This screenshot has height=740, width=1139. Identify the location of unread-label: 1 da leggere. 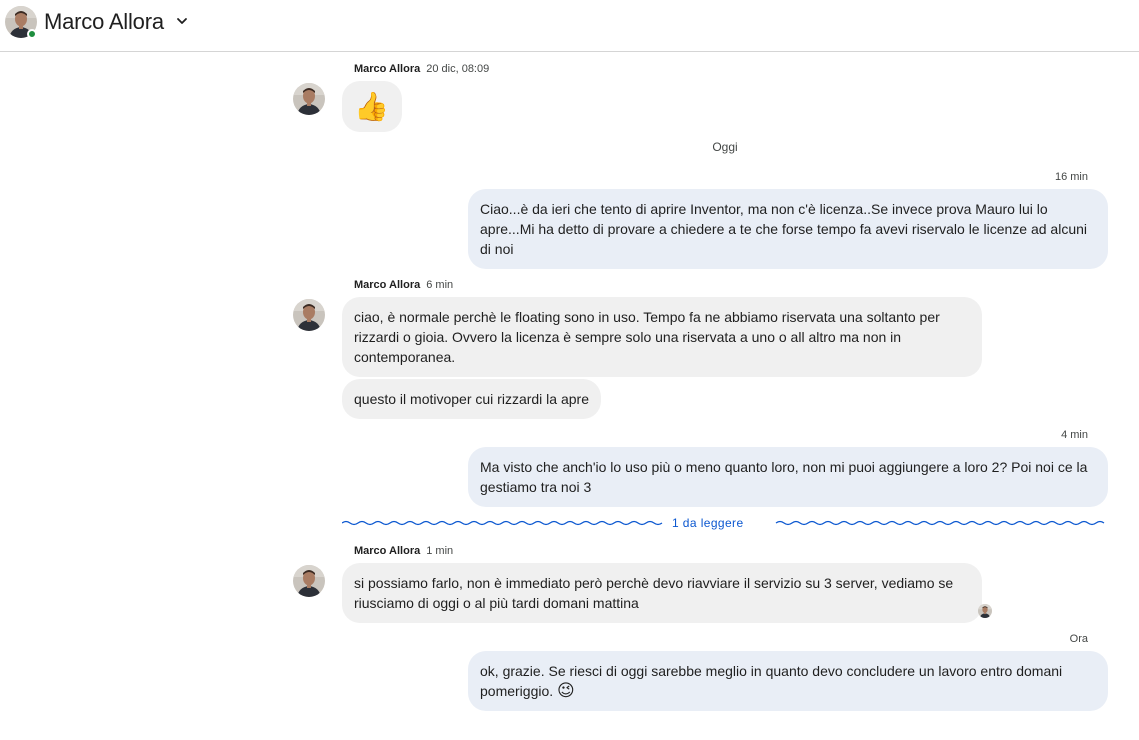
(708, 523).